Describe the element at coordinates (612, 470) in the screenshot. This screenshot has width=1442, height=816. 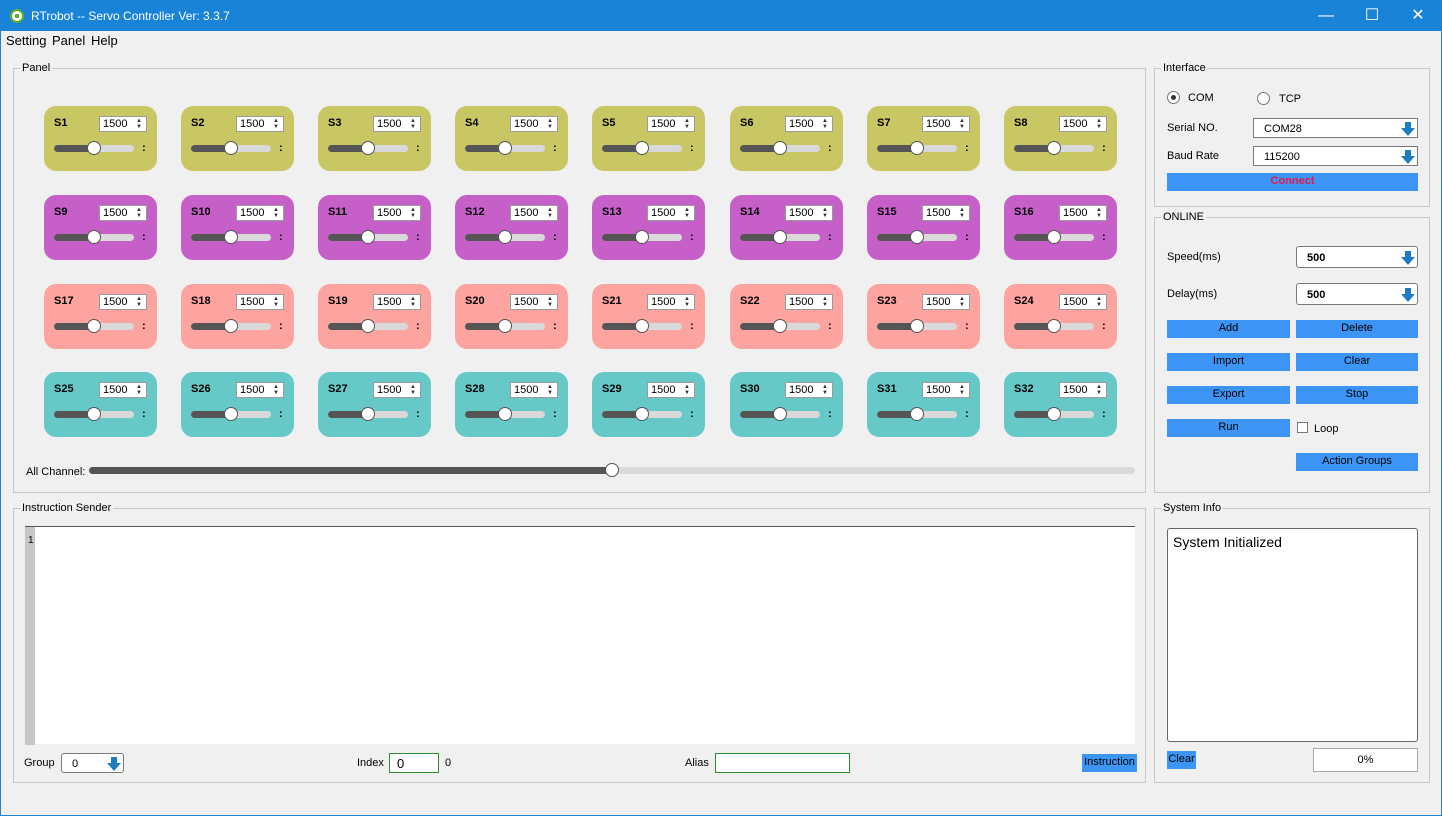
I see `all-channel-slider` at that location.